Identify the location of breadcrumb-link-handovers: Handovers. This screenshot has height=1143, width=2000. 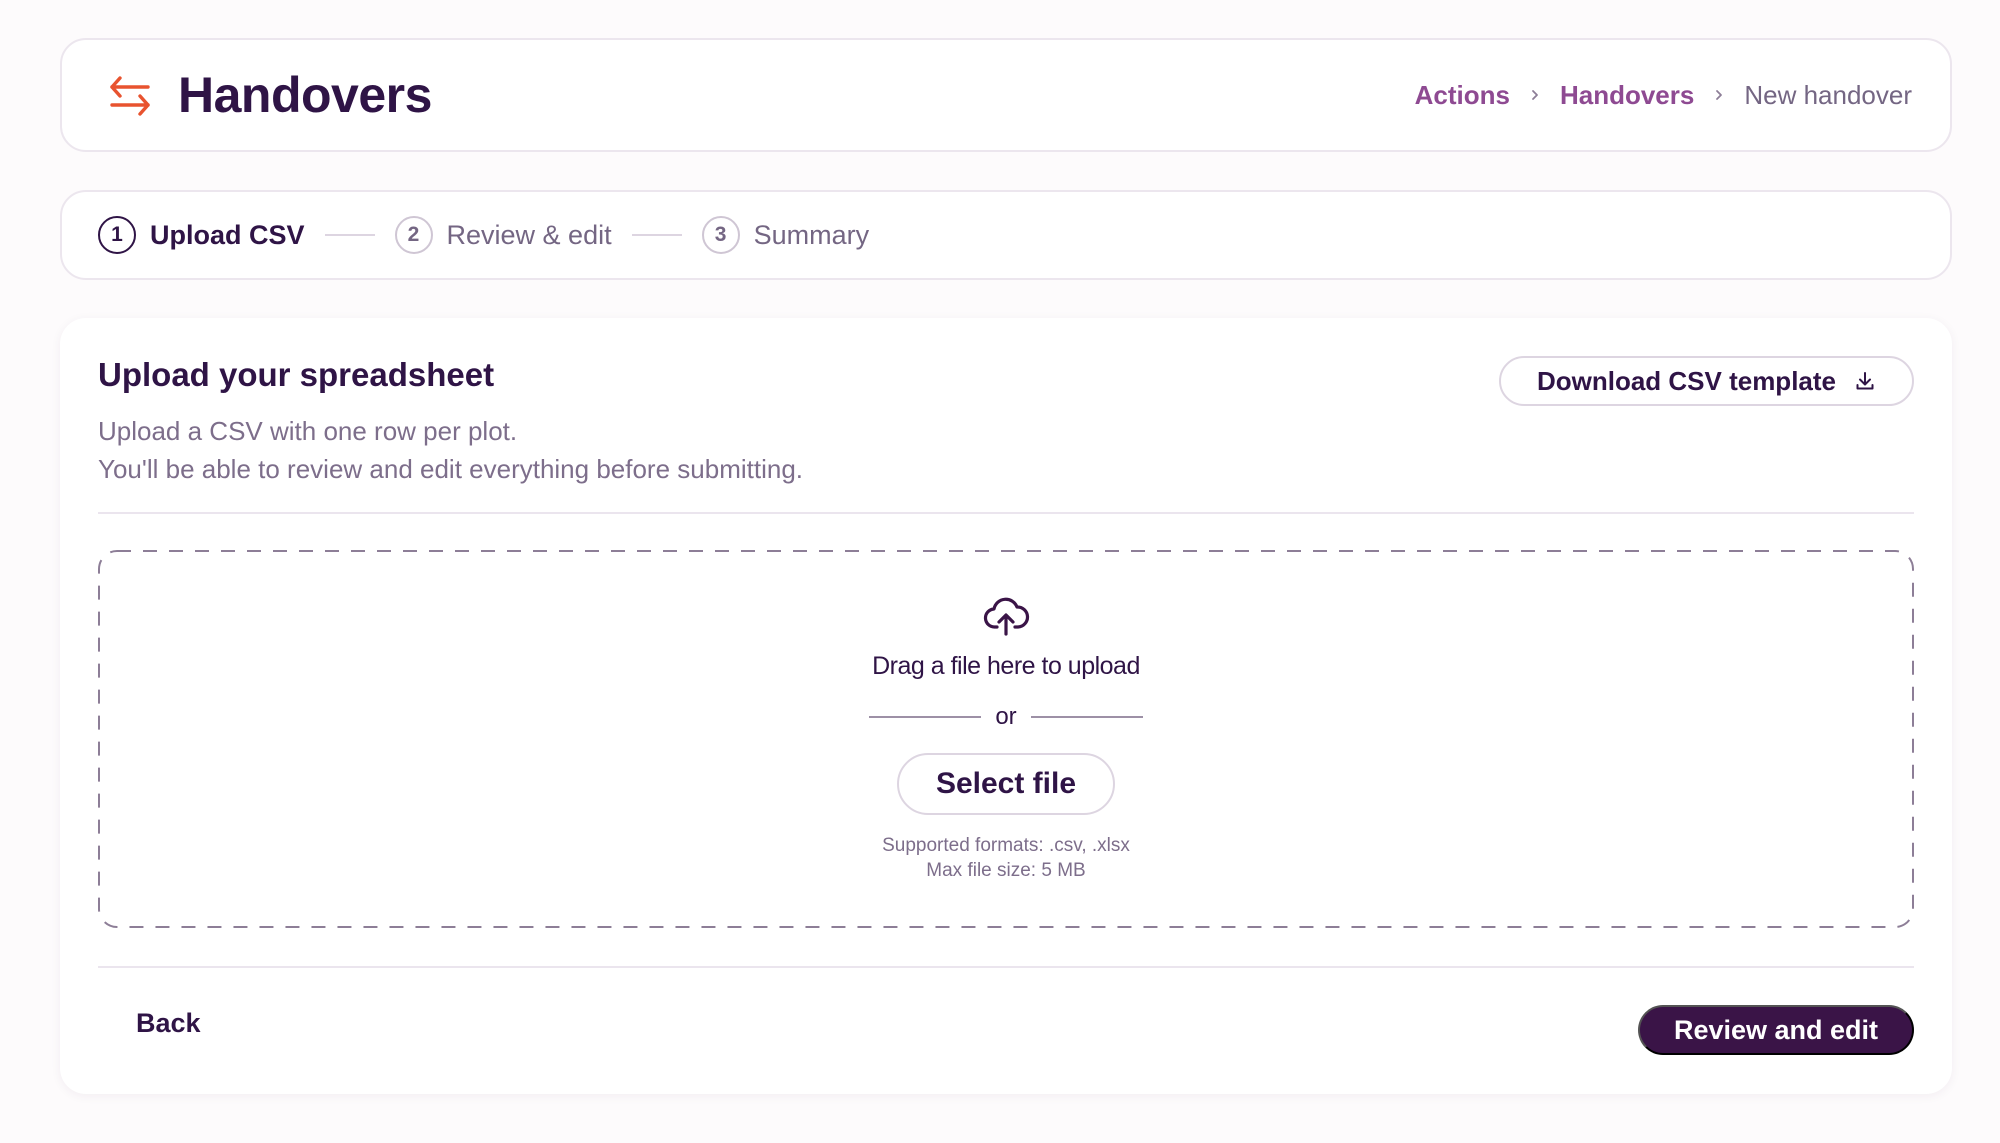
(1627, 95).